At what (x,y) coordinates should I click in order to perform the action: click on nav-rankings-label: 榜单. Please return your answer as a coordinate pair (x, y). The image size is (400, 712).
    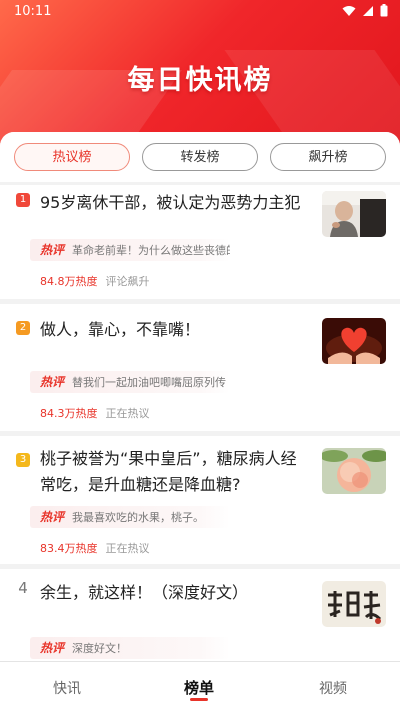
    Looking at the image, I should click on (199, 688).